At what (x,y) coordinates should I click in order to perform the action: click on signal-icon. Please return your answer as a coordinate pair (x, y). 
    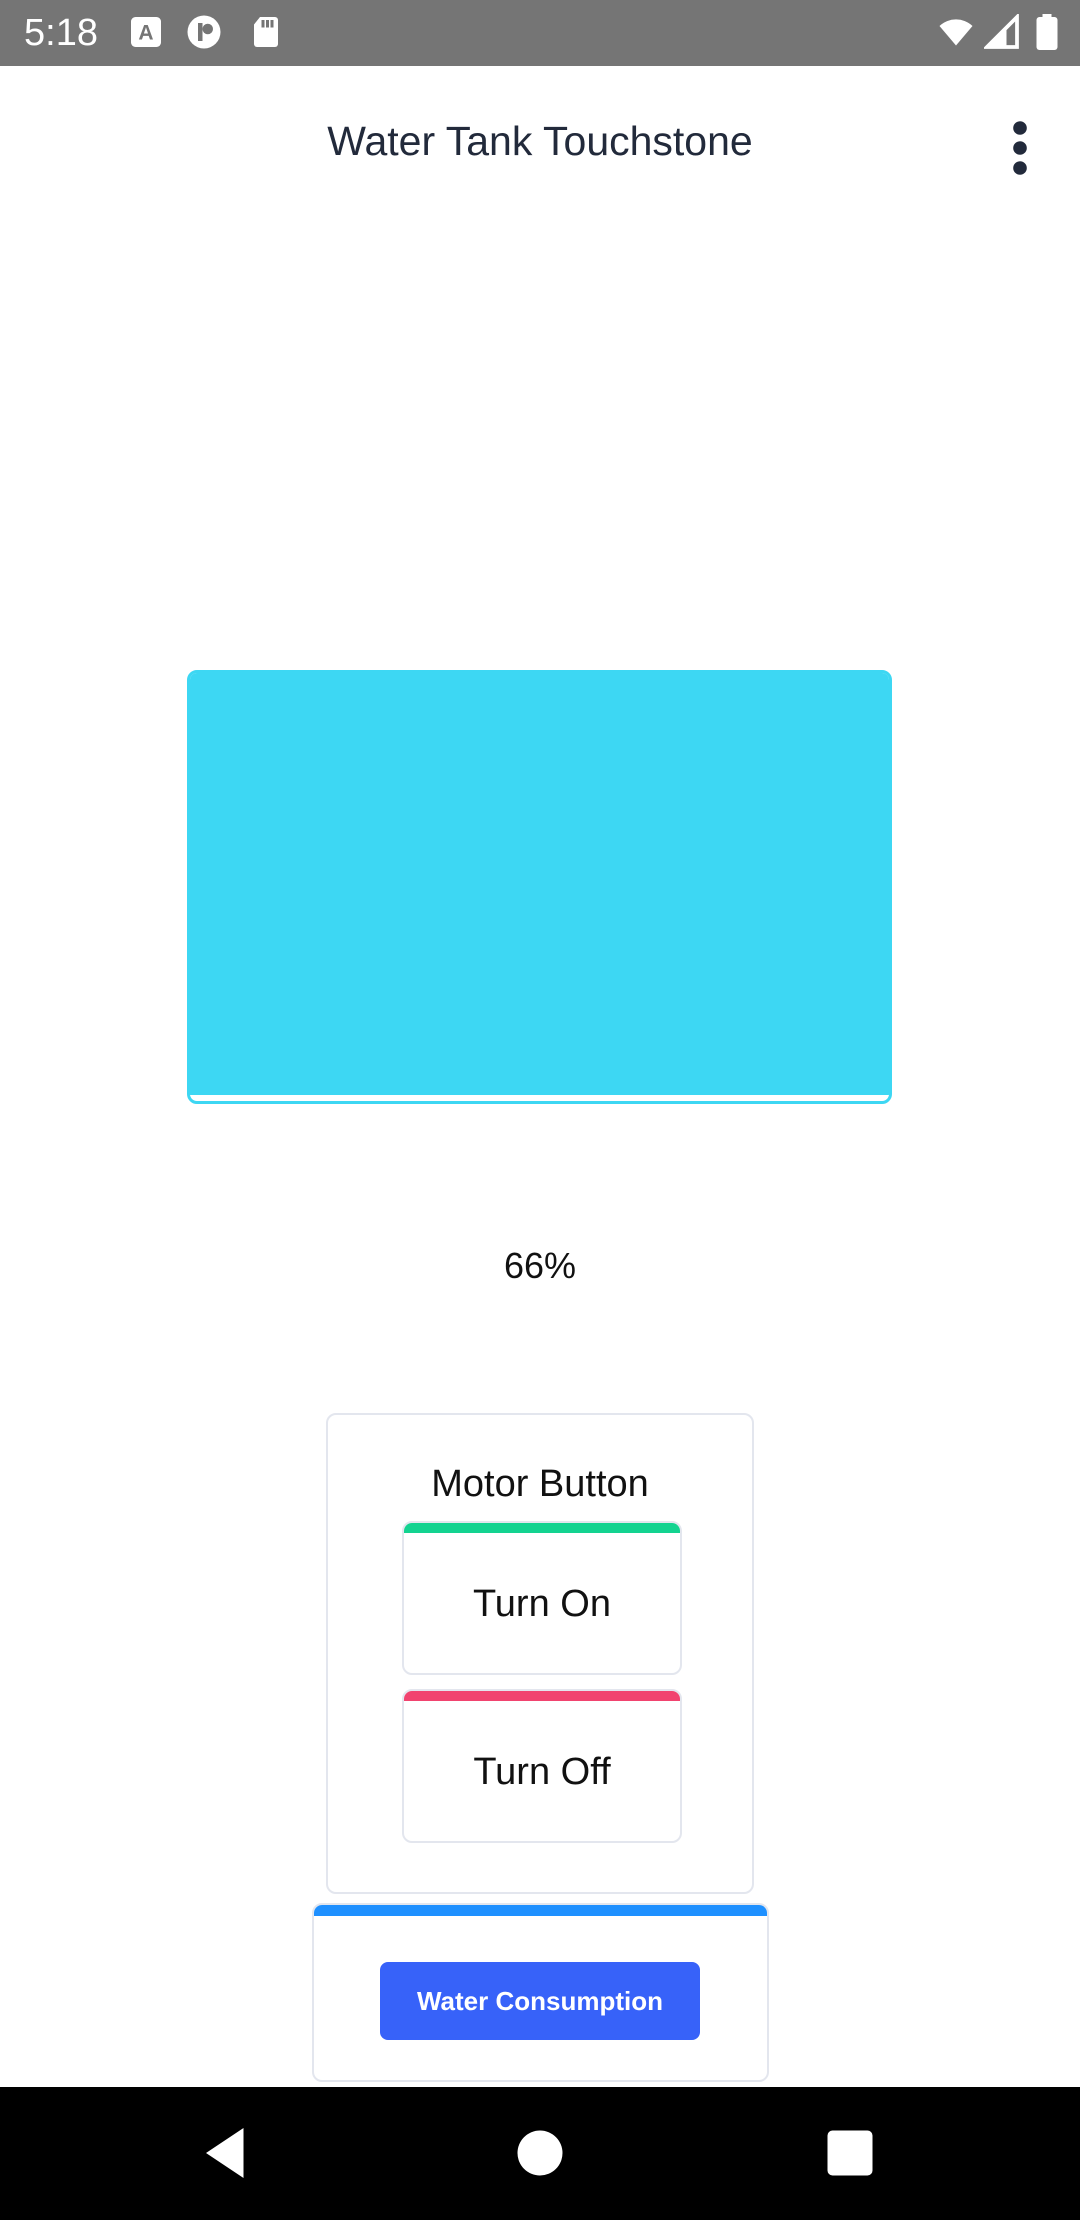
    Looking at the image, I should click on (1002, 32).